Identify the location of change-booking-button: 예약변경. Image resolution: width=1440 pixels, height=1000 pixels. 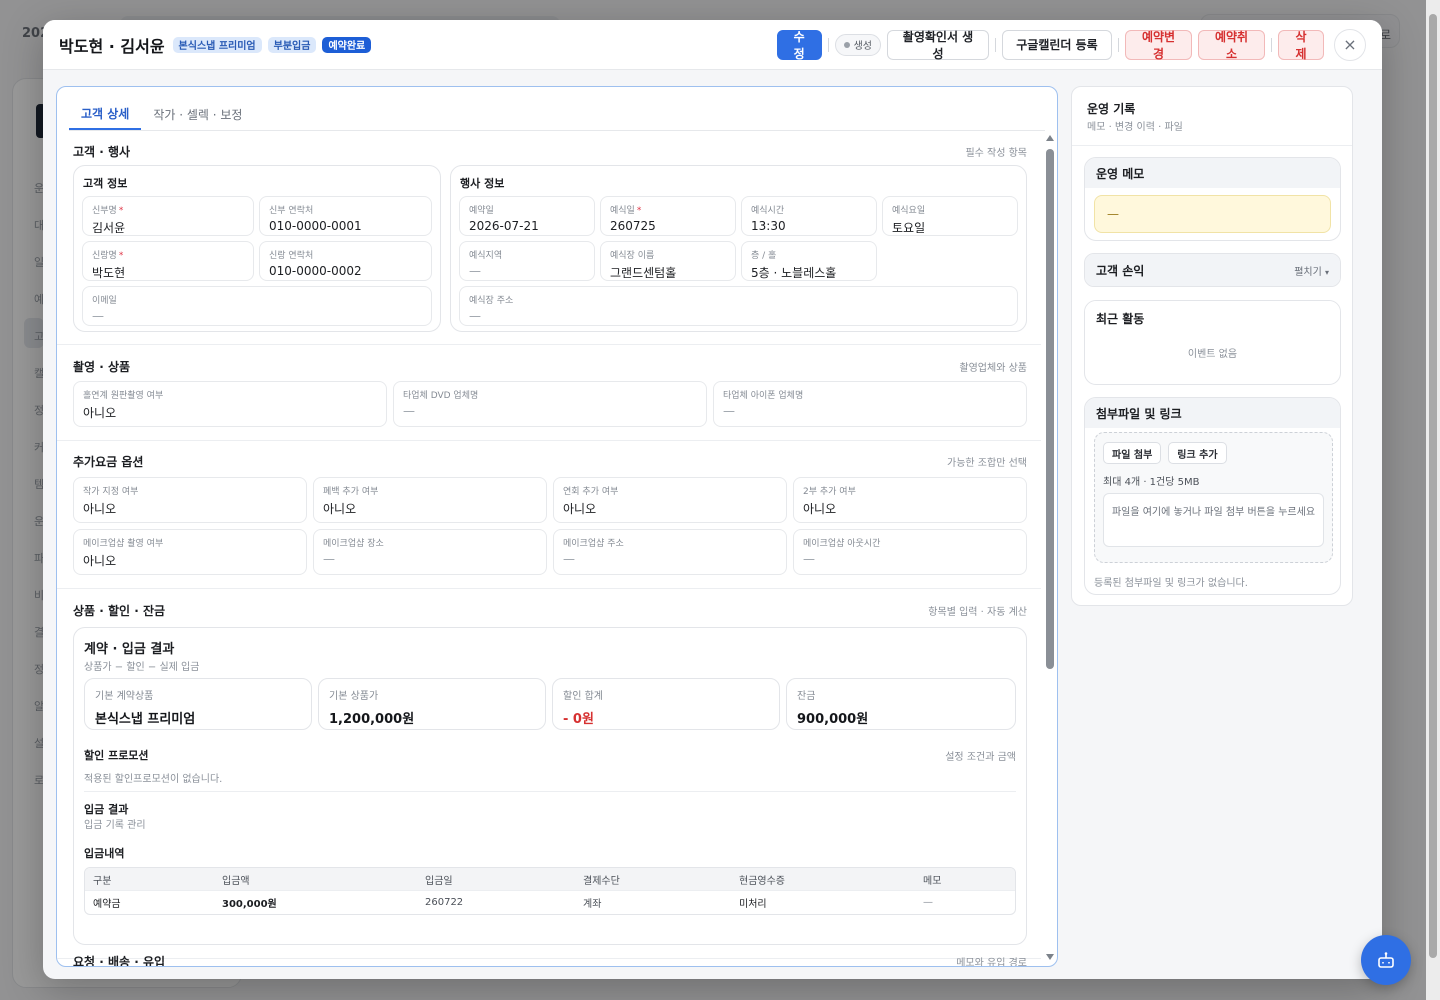
(1158, 45).